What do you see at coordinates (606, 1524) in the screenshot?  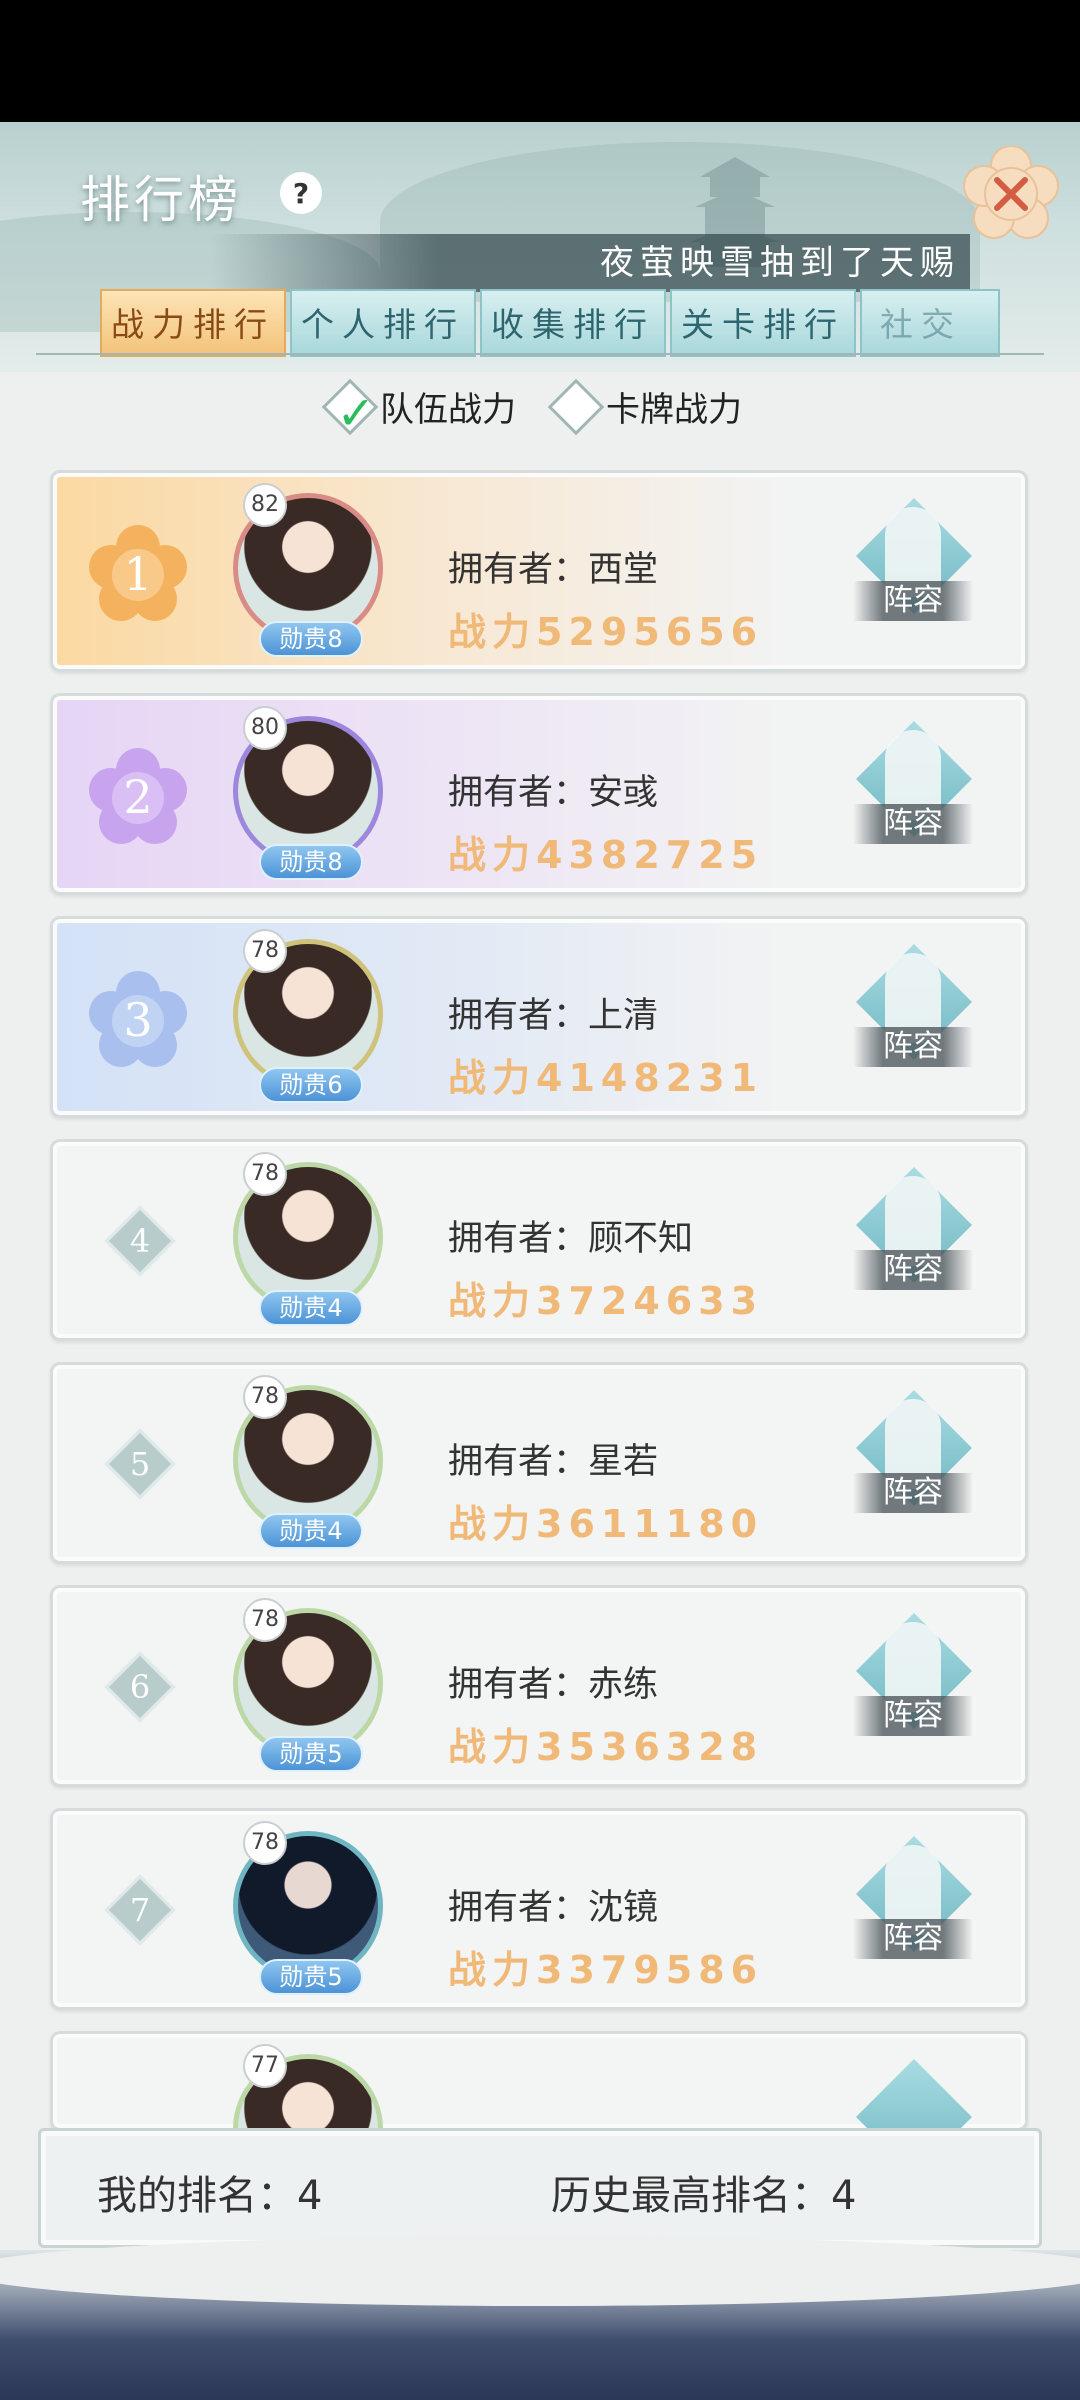 I see `power-value: 战力3611180` at bounding box center [606, 1524].